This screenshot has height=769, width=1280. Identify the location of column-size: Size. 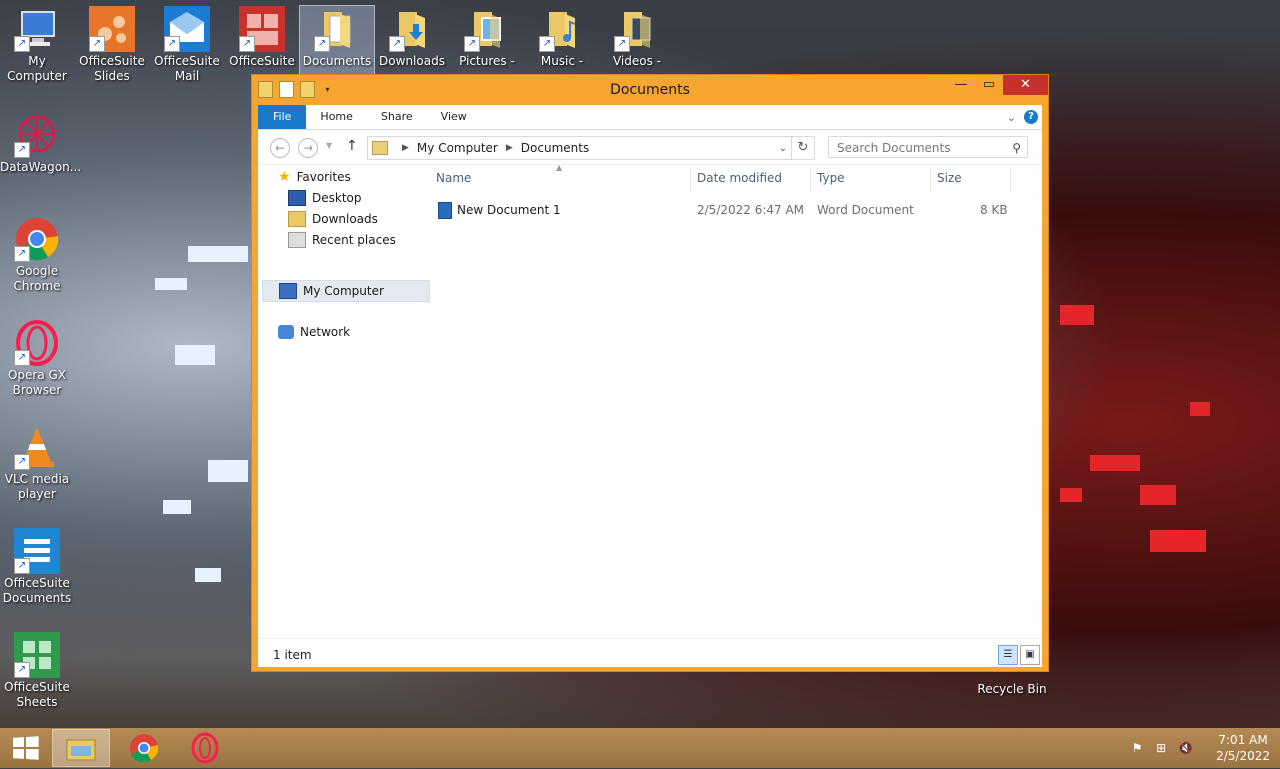
(949, 178).